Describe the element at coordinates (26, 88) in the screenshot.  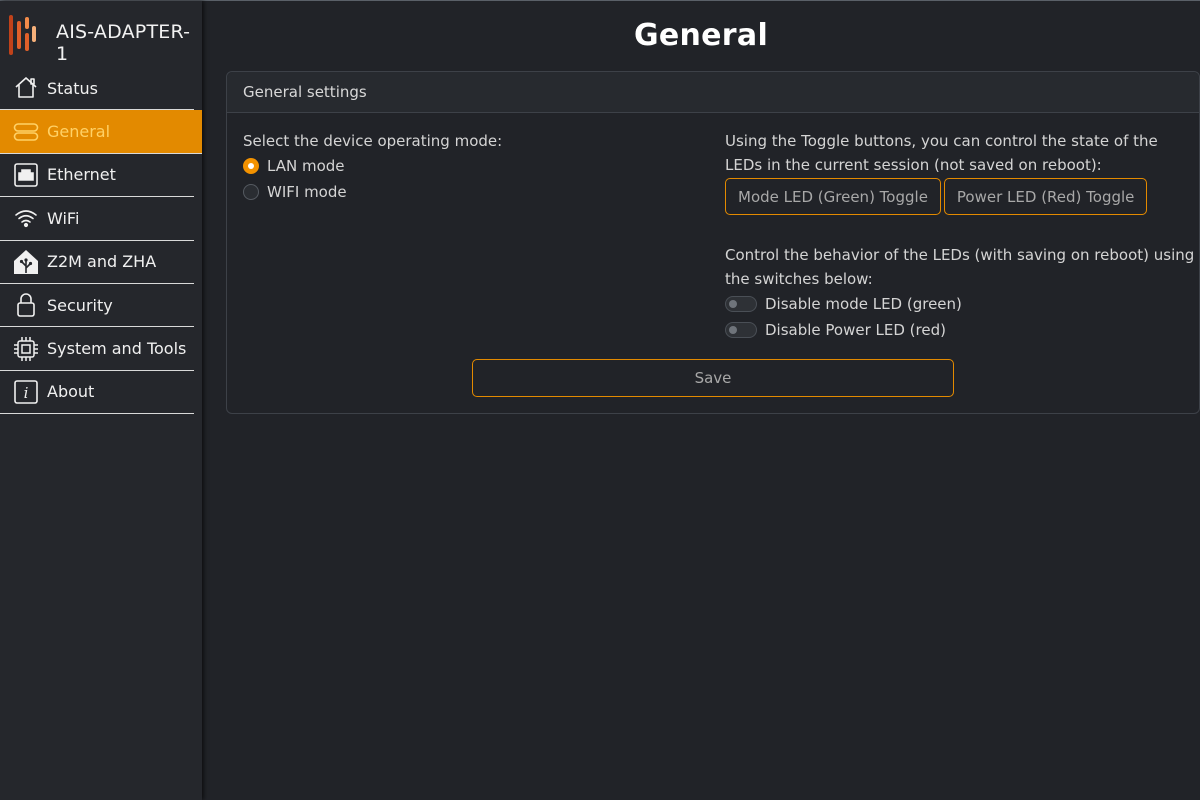
I see `home-icon` at that location.